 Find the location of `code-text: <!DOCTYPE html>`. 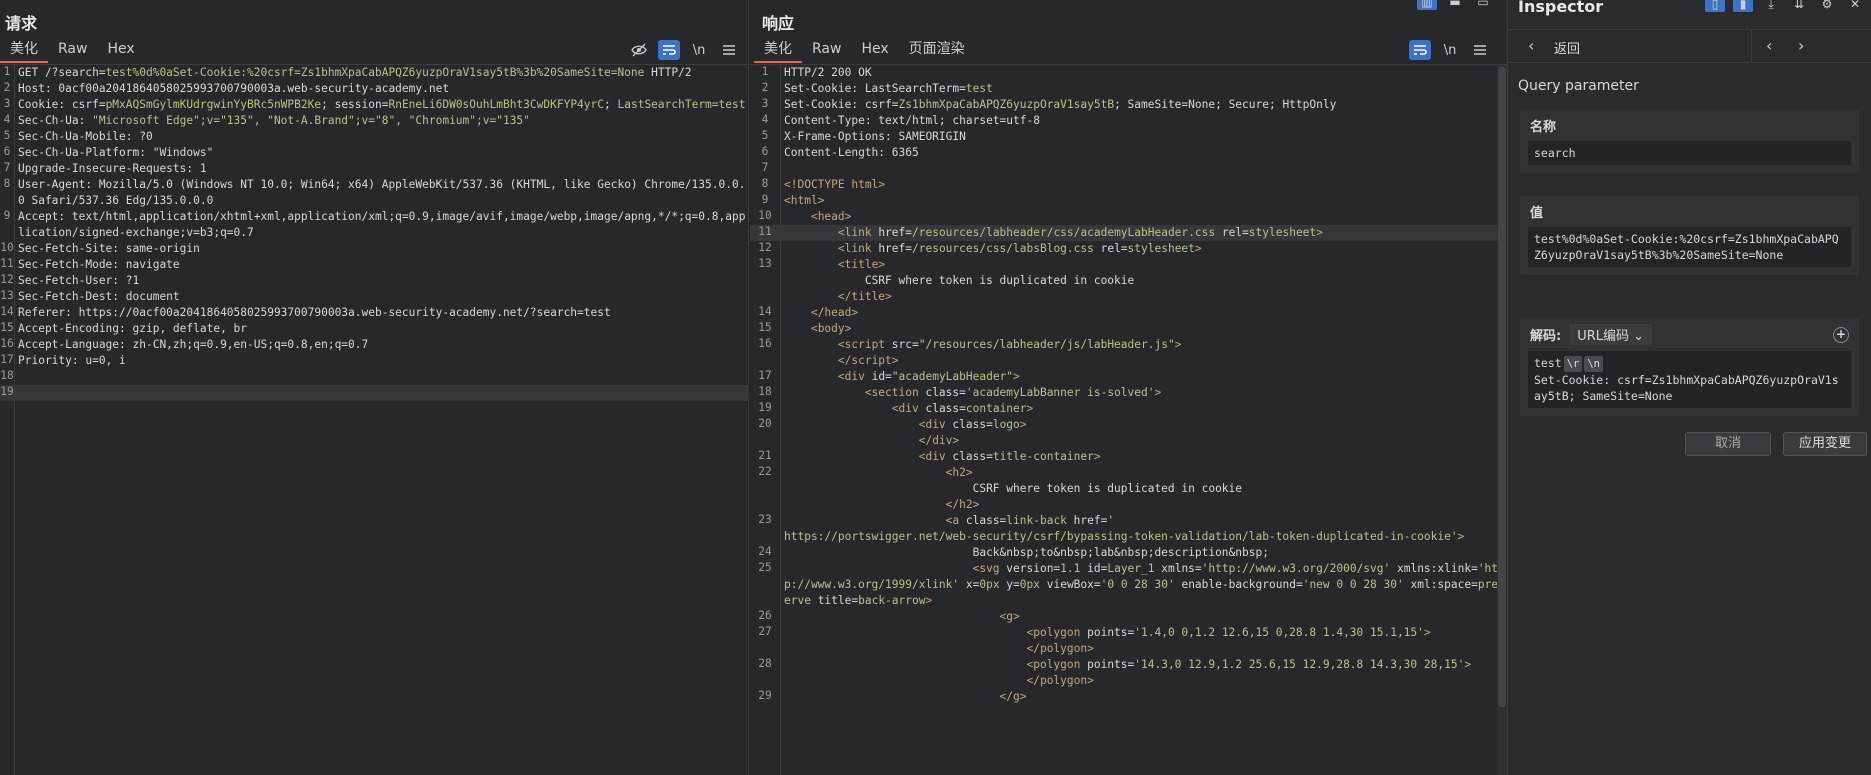

code-text: <!DOCTYPE html> is located at coordinates (835, 184).